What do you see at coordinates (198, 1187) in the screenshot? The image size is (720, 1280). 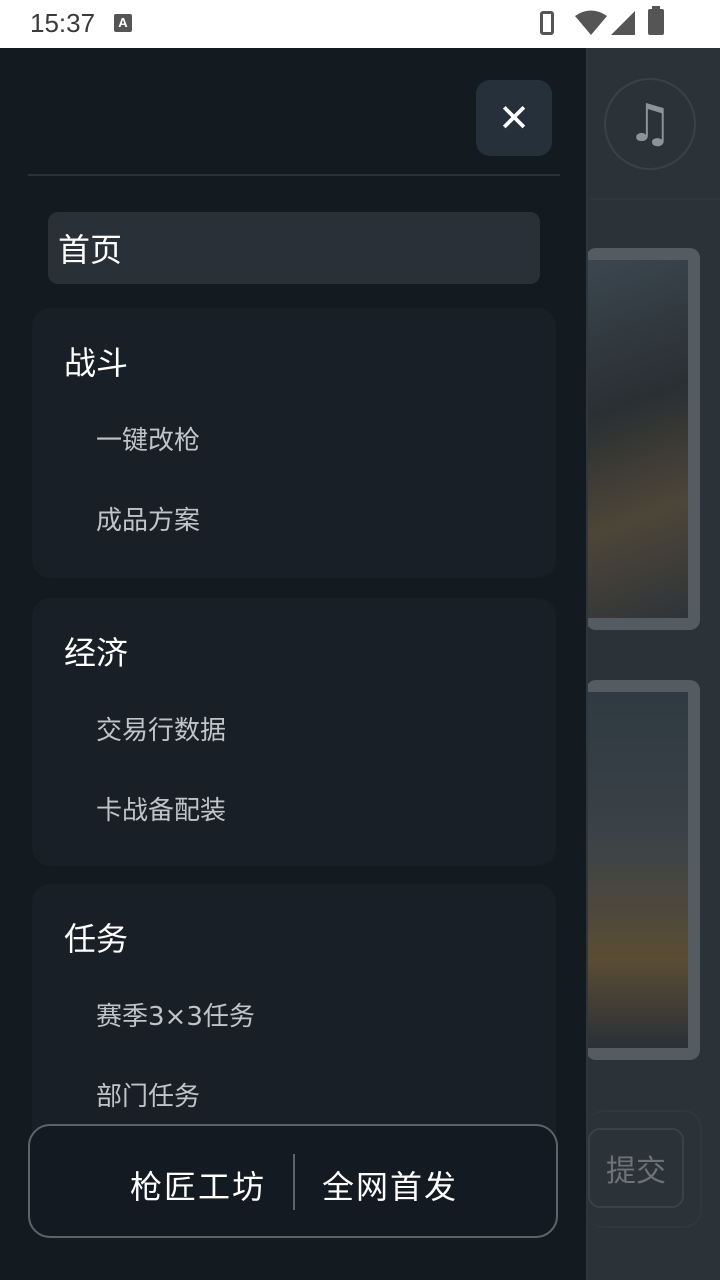 I see `footer-left-label: 枪匠工坊` at bounding box center [198, 1187].